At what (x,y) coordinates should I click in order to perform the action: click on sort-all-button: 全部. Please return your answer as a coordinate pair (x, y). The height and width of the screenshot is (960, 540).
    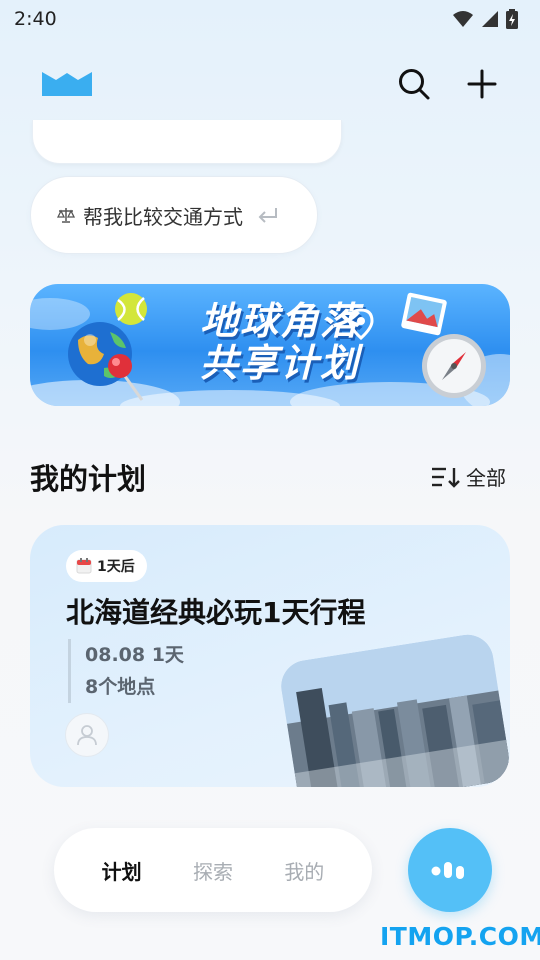
    Looking at the image, I should click on (468, 476).